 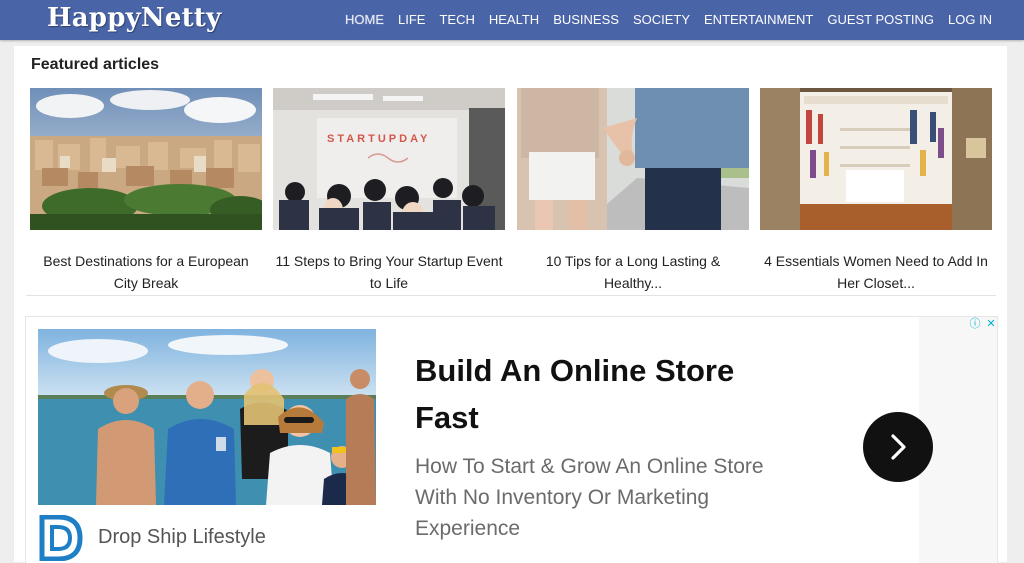 What do you see at coordinates (970, 20) in the screenshot?
I see `nav-item-log-in: LOG IN` at bounding box center [970, 20].